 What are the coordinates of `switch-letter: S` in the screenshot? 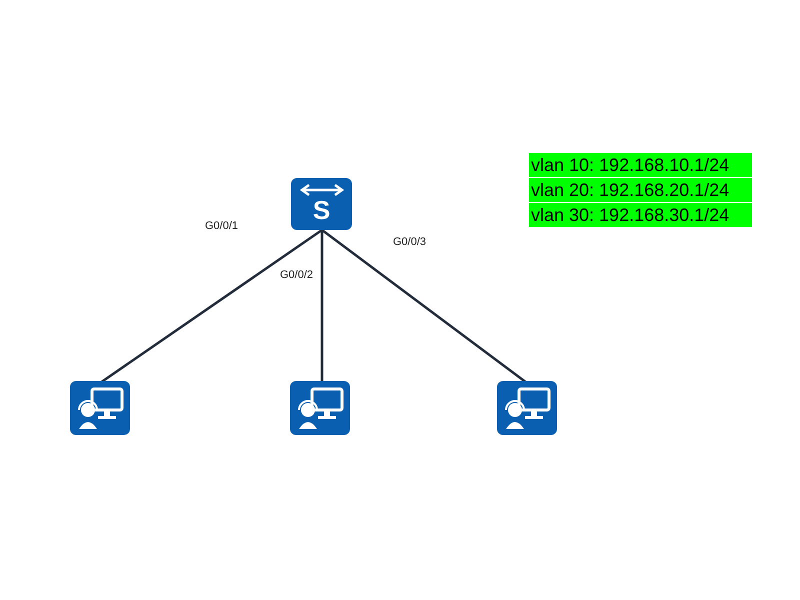 It's located at (321, 210).